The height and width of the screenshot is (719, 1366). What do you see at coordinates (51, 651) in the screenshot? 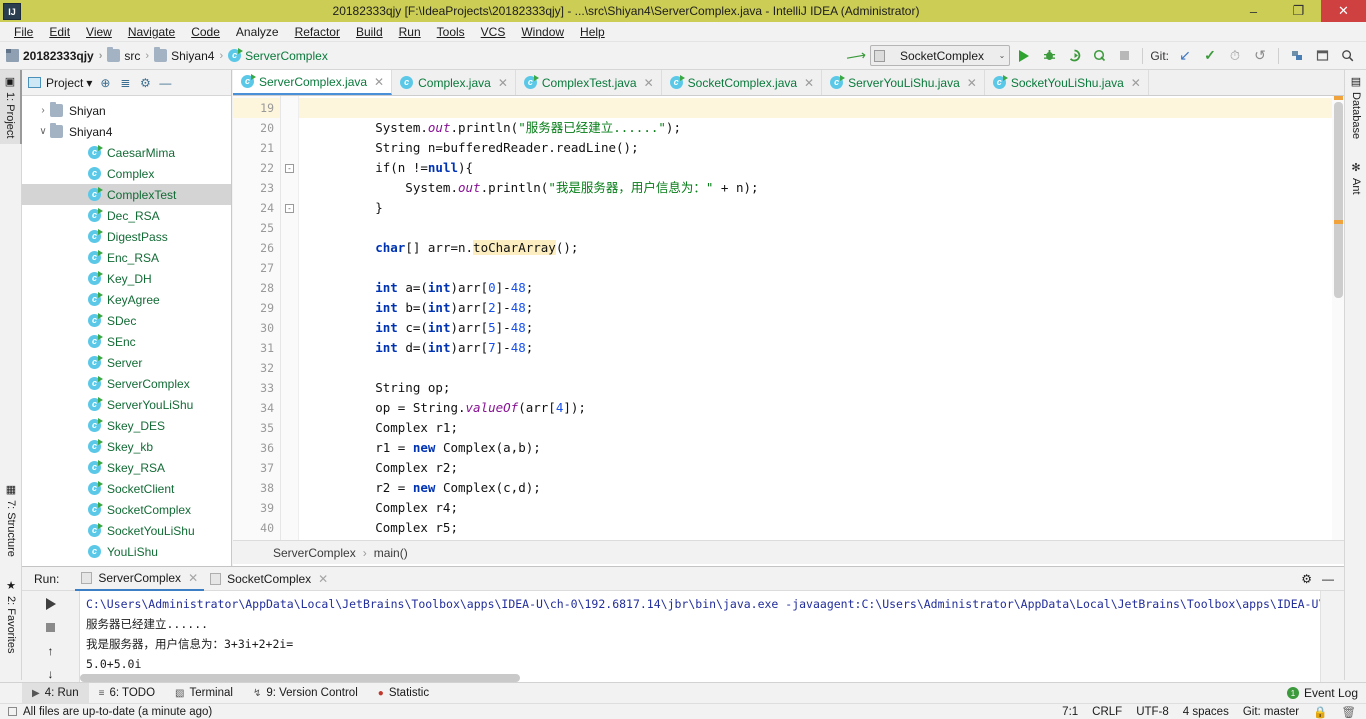
I see `up-icon: ↑` at bounding box center [51, 651].